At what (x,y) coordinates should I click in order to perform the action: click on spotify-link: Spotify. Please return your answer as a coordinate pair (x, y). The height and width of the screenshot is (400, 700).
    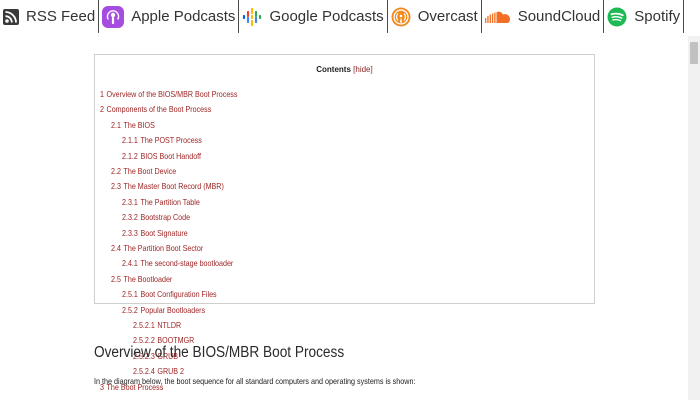
    Looking at the image, I should click on (643, 16).